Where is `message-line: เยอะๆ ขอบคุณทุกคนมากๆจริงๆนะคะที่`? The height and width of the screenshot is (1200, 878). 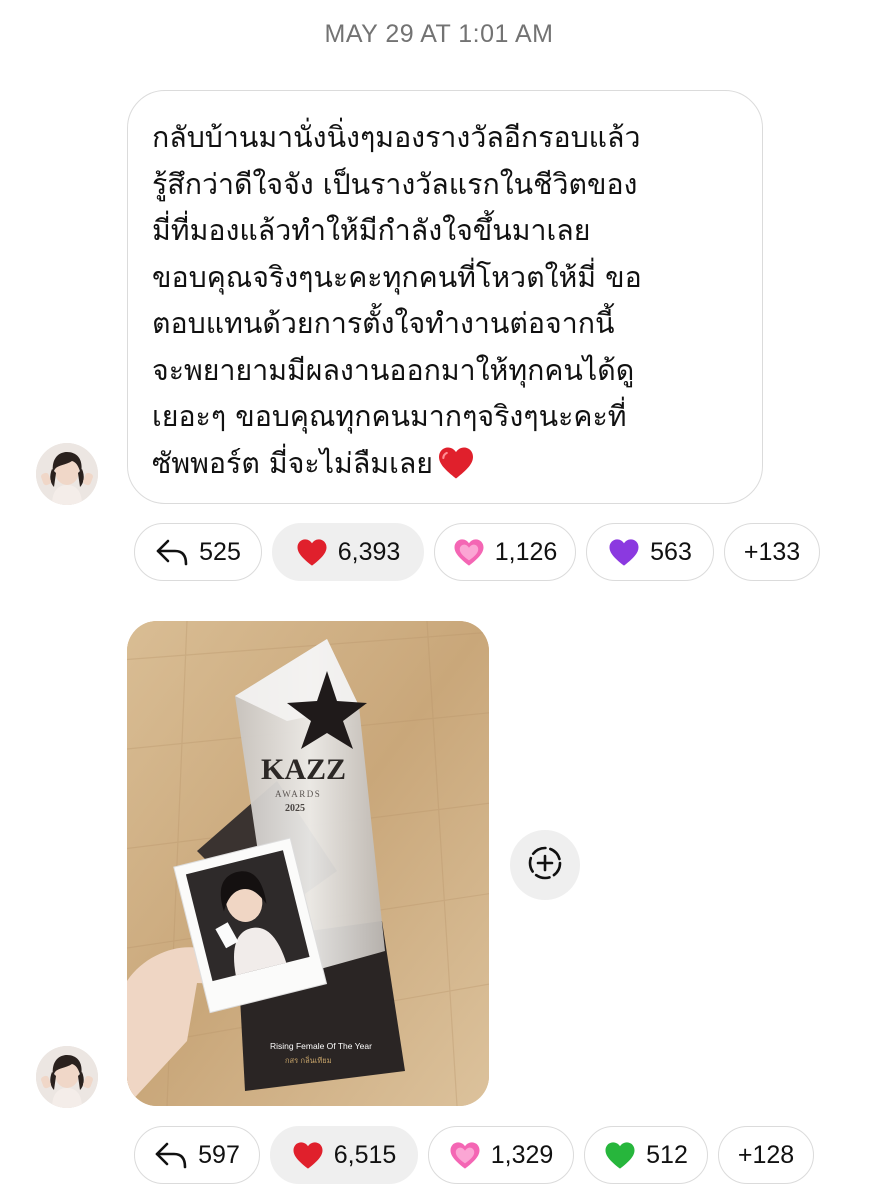
message-line: เยอะๆ ขอบคุณทุกคนมากๆจริงๆนะคะที่ is located at coordinates (389, 416).